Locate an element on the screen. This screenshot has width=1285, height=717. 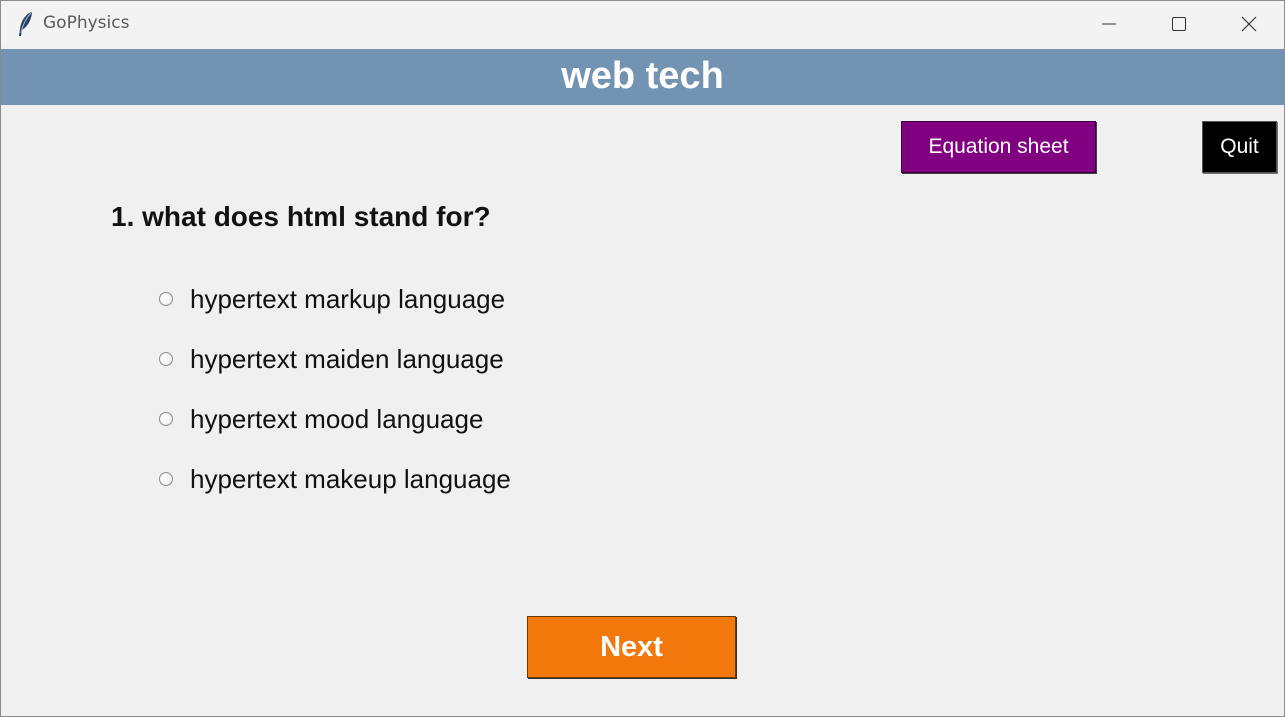
header-banner: web tech is located at coordinates (642, 77).